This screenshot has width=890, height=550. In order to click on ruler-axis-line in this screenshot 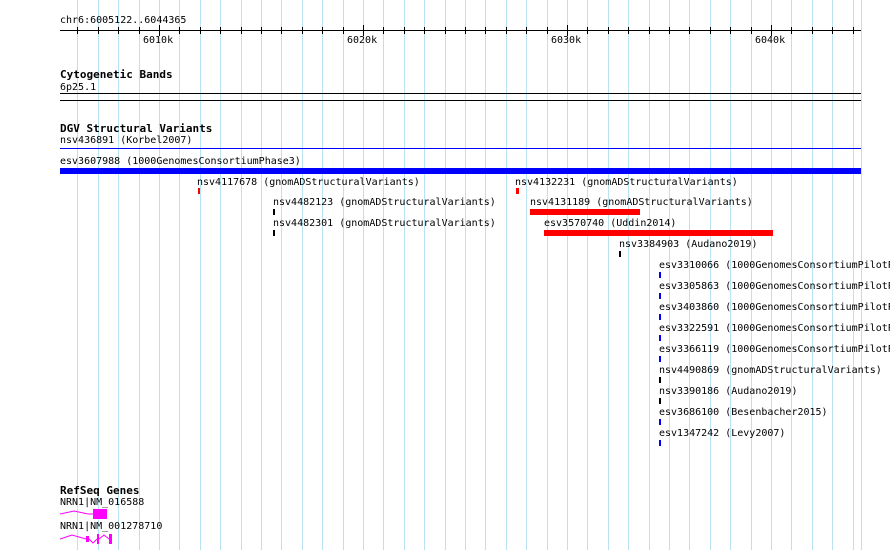, I will do `click(460, 30)`.